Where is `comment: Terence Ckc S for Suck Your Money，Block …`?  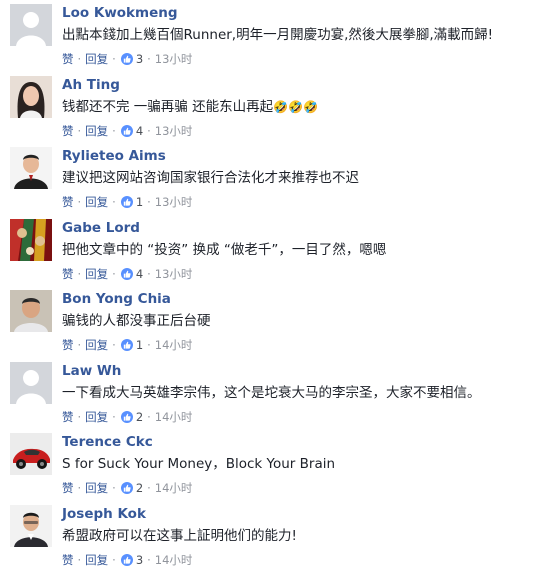 comment: Terence Ckc S for Suck Your Money，Block … is located at coordinates (272, 465).